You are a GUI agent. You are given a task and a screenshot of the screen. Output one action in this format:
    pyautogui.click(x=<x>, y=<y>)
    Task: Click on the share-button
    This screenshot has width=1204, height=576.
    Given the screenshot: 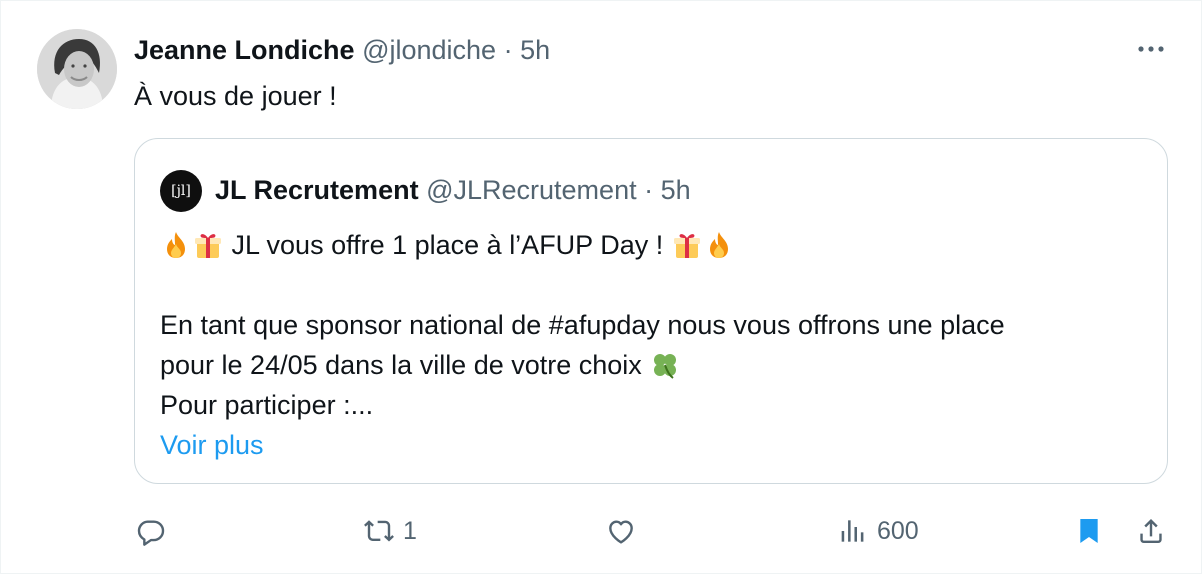 What is the action you would take?
    pyautogui.click(x=1151, y=531)
    